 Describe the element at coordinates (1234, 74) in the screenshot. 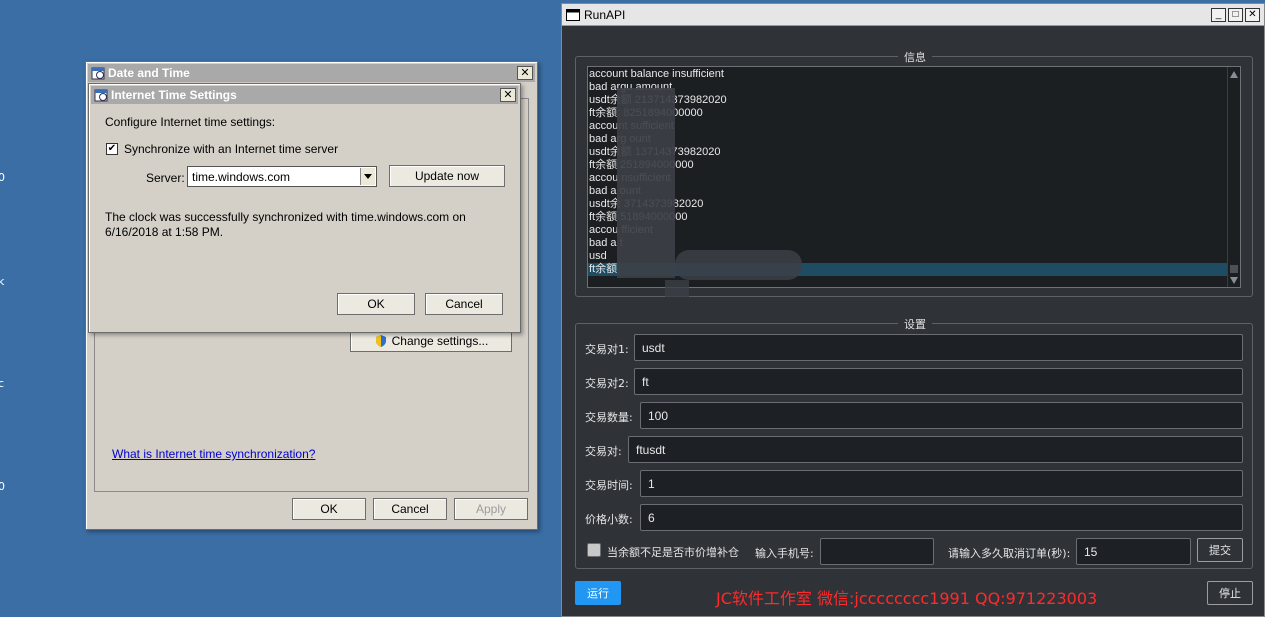

I see `scroll-up-icon` at that location.